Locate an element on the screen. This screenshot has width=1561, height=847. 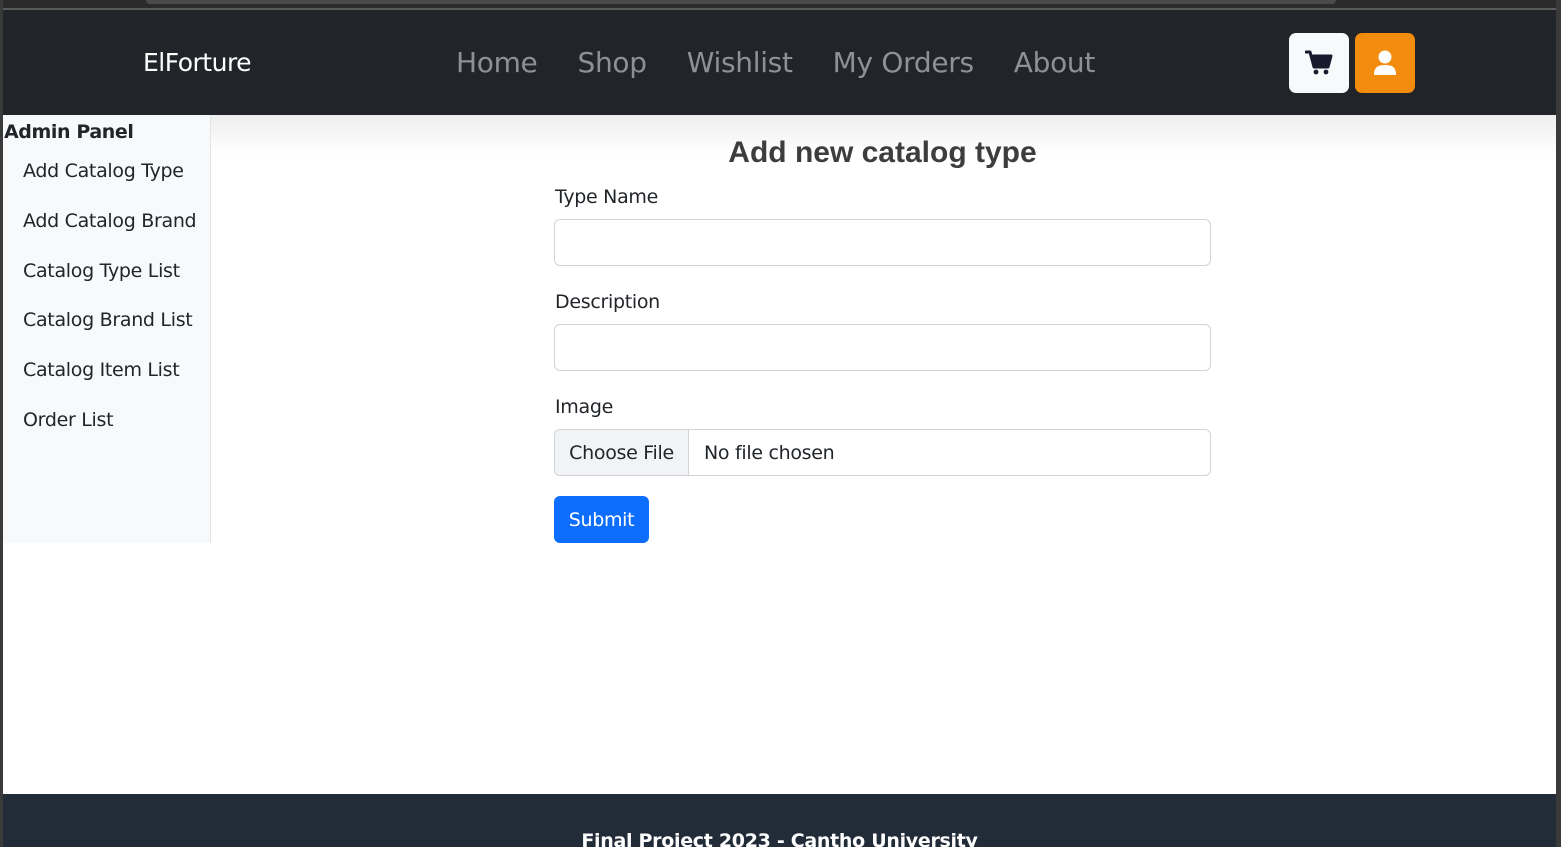
type-name-label: Type Name is located at coordinates (607, 197).